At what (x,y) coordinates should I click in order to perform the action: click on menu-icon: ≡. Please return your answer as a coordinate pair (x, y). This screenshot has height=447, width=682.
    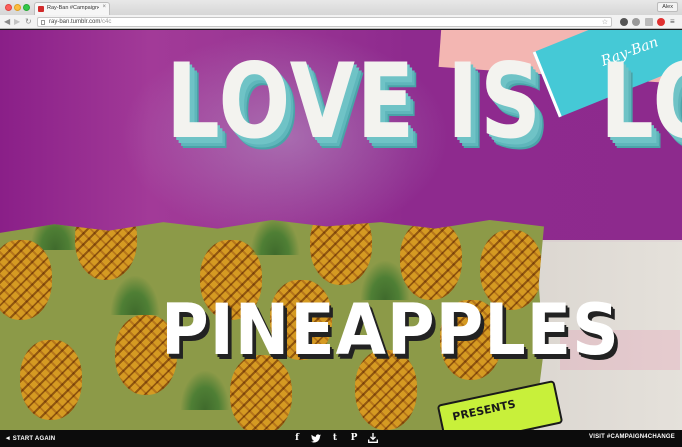
    Looking at the image, I should click on (672, 21).